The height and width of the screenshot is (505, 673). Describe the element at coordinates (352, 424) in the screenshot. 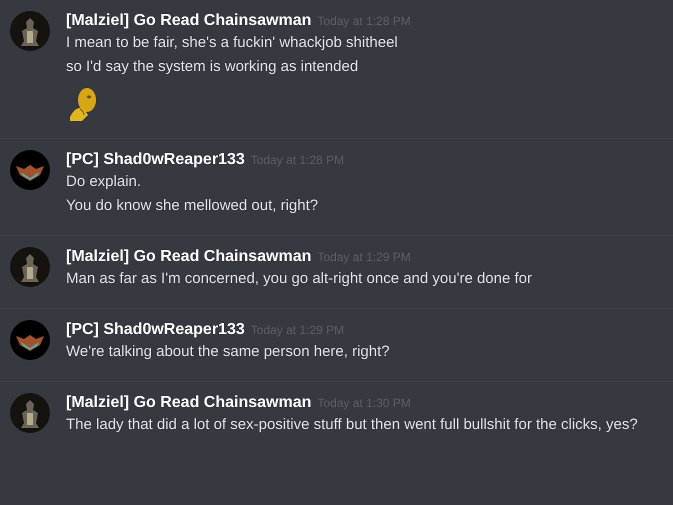

I see `message-text: The lady that did a lot of sex-positive stuff but then went full bullshit for the clicks, yes?` at that location.